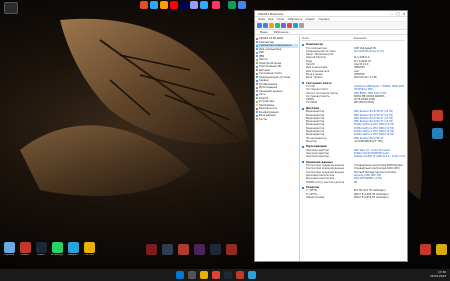 The image size is (450, 281). What do you see at coordinates (310, 19) in the screenshot?
I see `menu-tools: Сервис` at bounding box center [310, 19].